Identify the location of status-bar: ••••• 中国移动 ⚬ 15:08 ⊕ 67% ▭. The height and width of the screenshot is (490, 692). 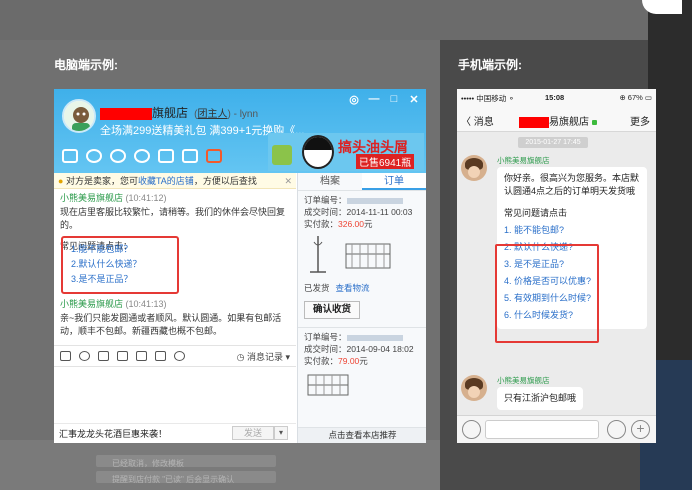
(556, 97).